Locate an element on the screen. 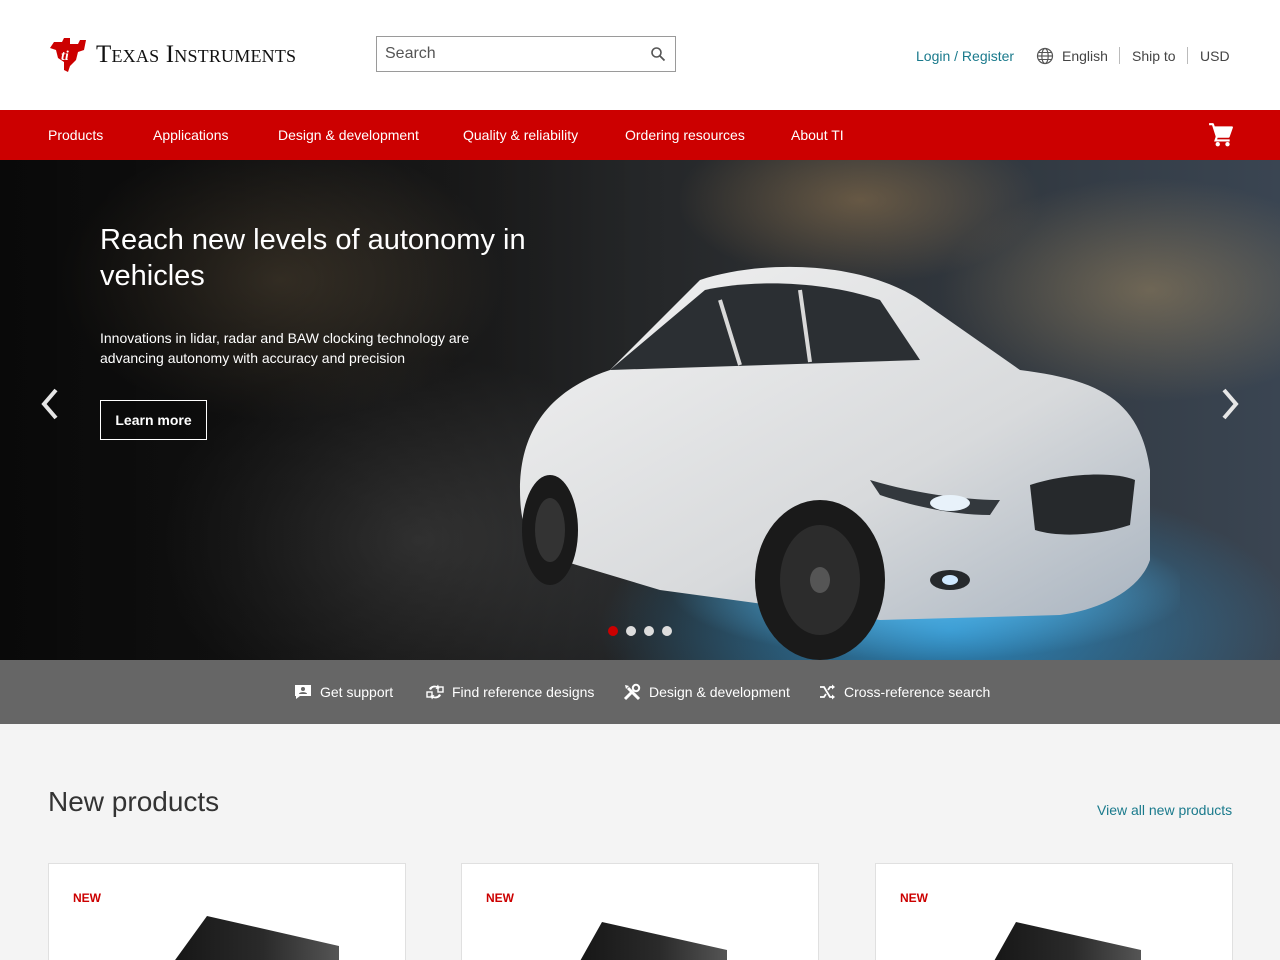  nav-products: Products is located at coordinates (75, 135).